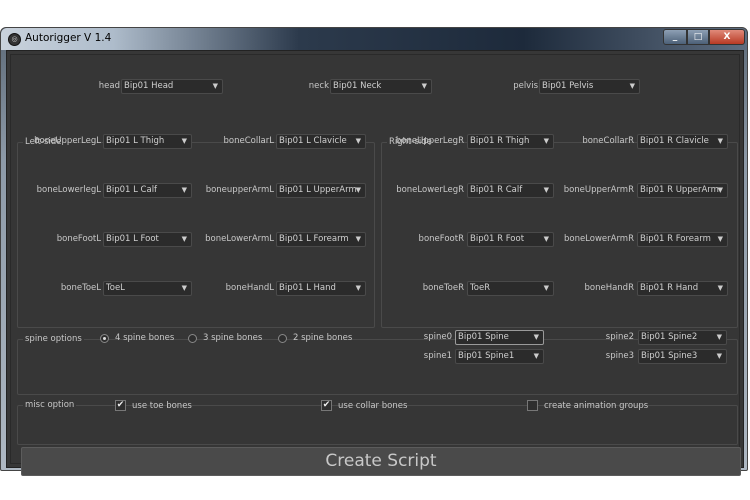 The width and height of the screenshot is (750, 500). Describe the element at coordinates (619, 337) in the screenshot. I see `spine2-label: spine2` at that location.